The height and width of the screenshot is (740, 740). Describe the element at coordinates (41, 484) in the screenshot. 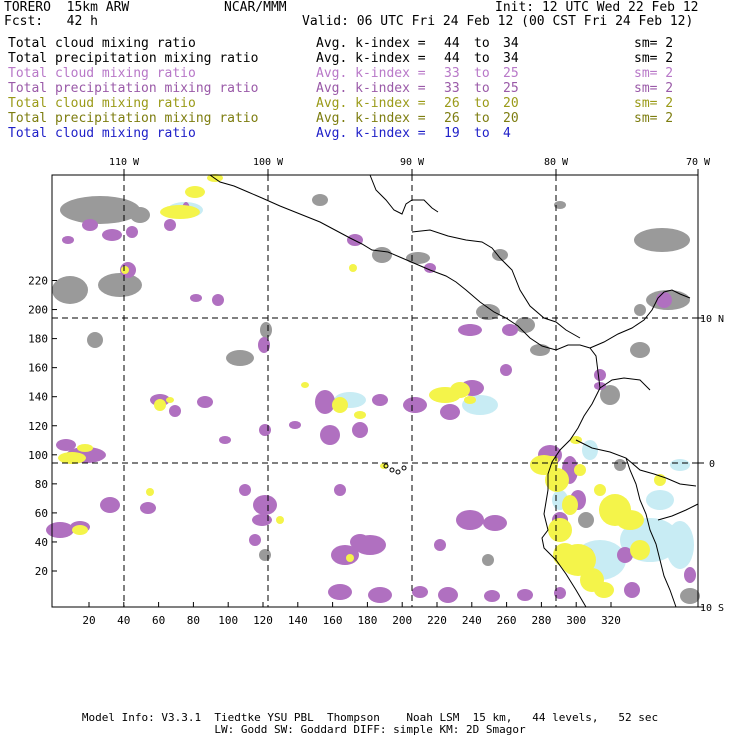

I see `y-tick-label: 80` at that location.